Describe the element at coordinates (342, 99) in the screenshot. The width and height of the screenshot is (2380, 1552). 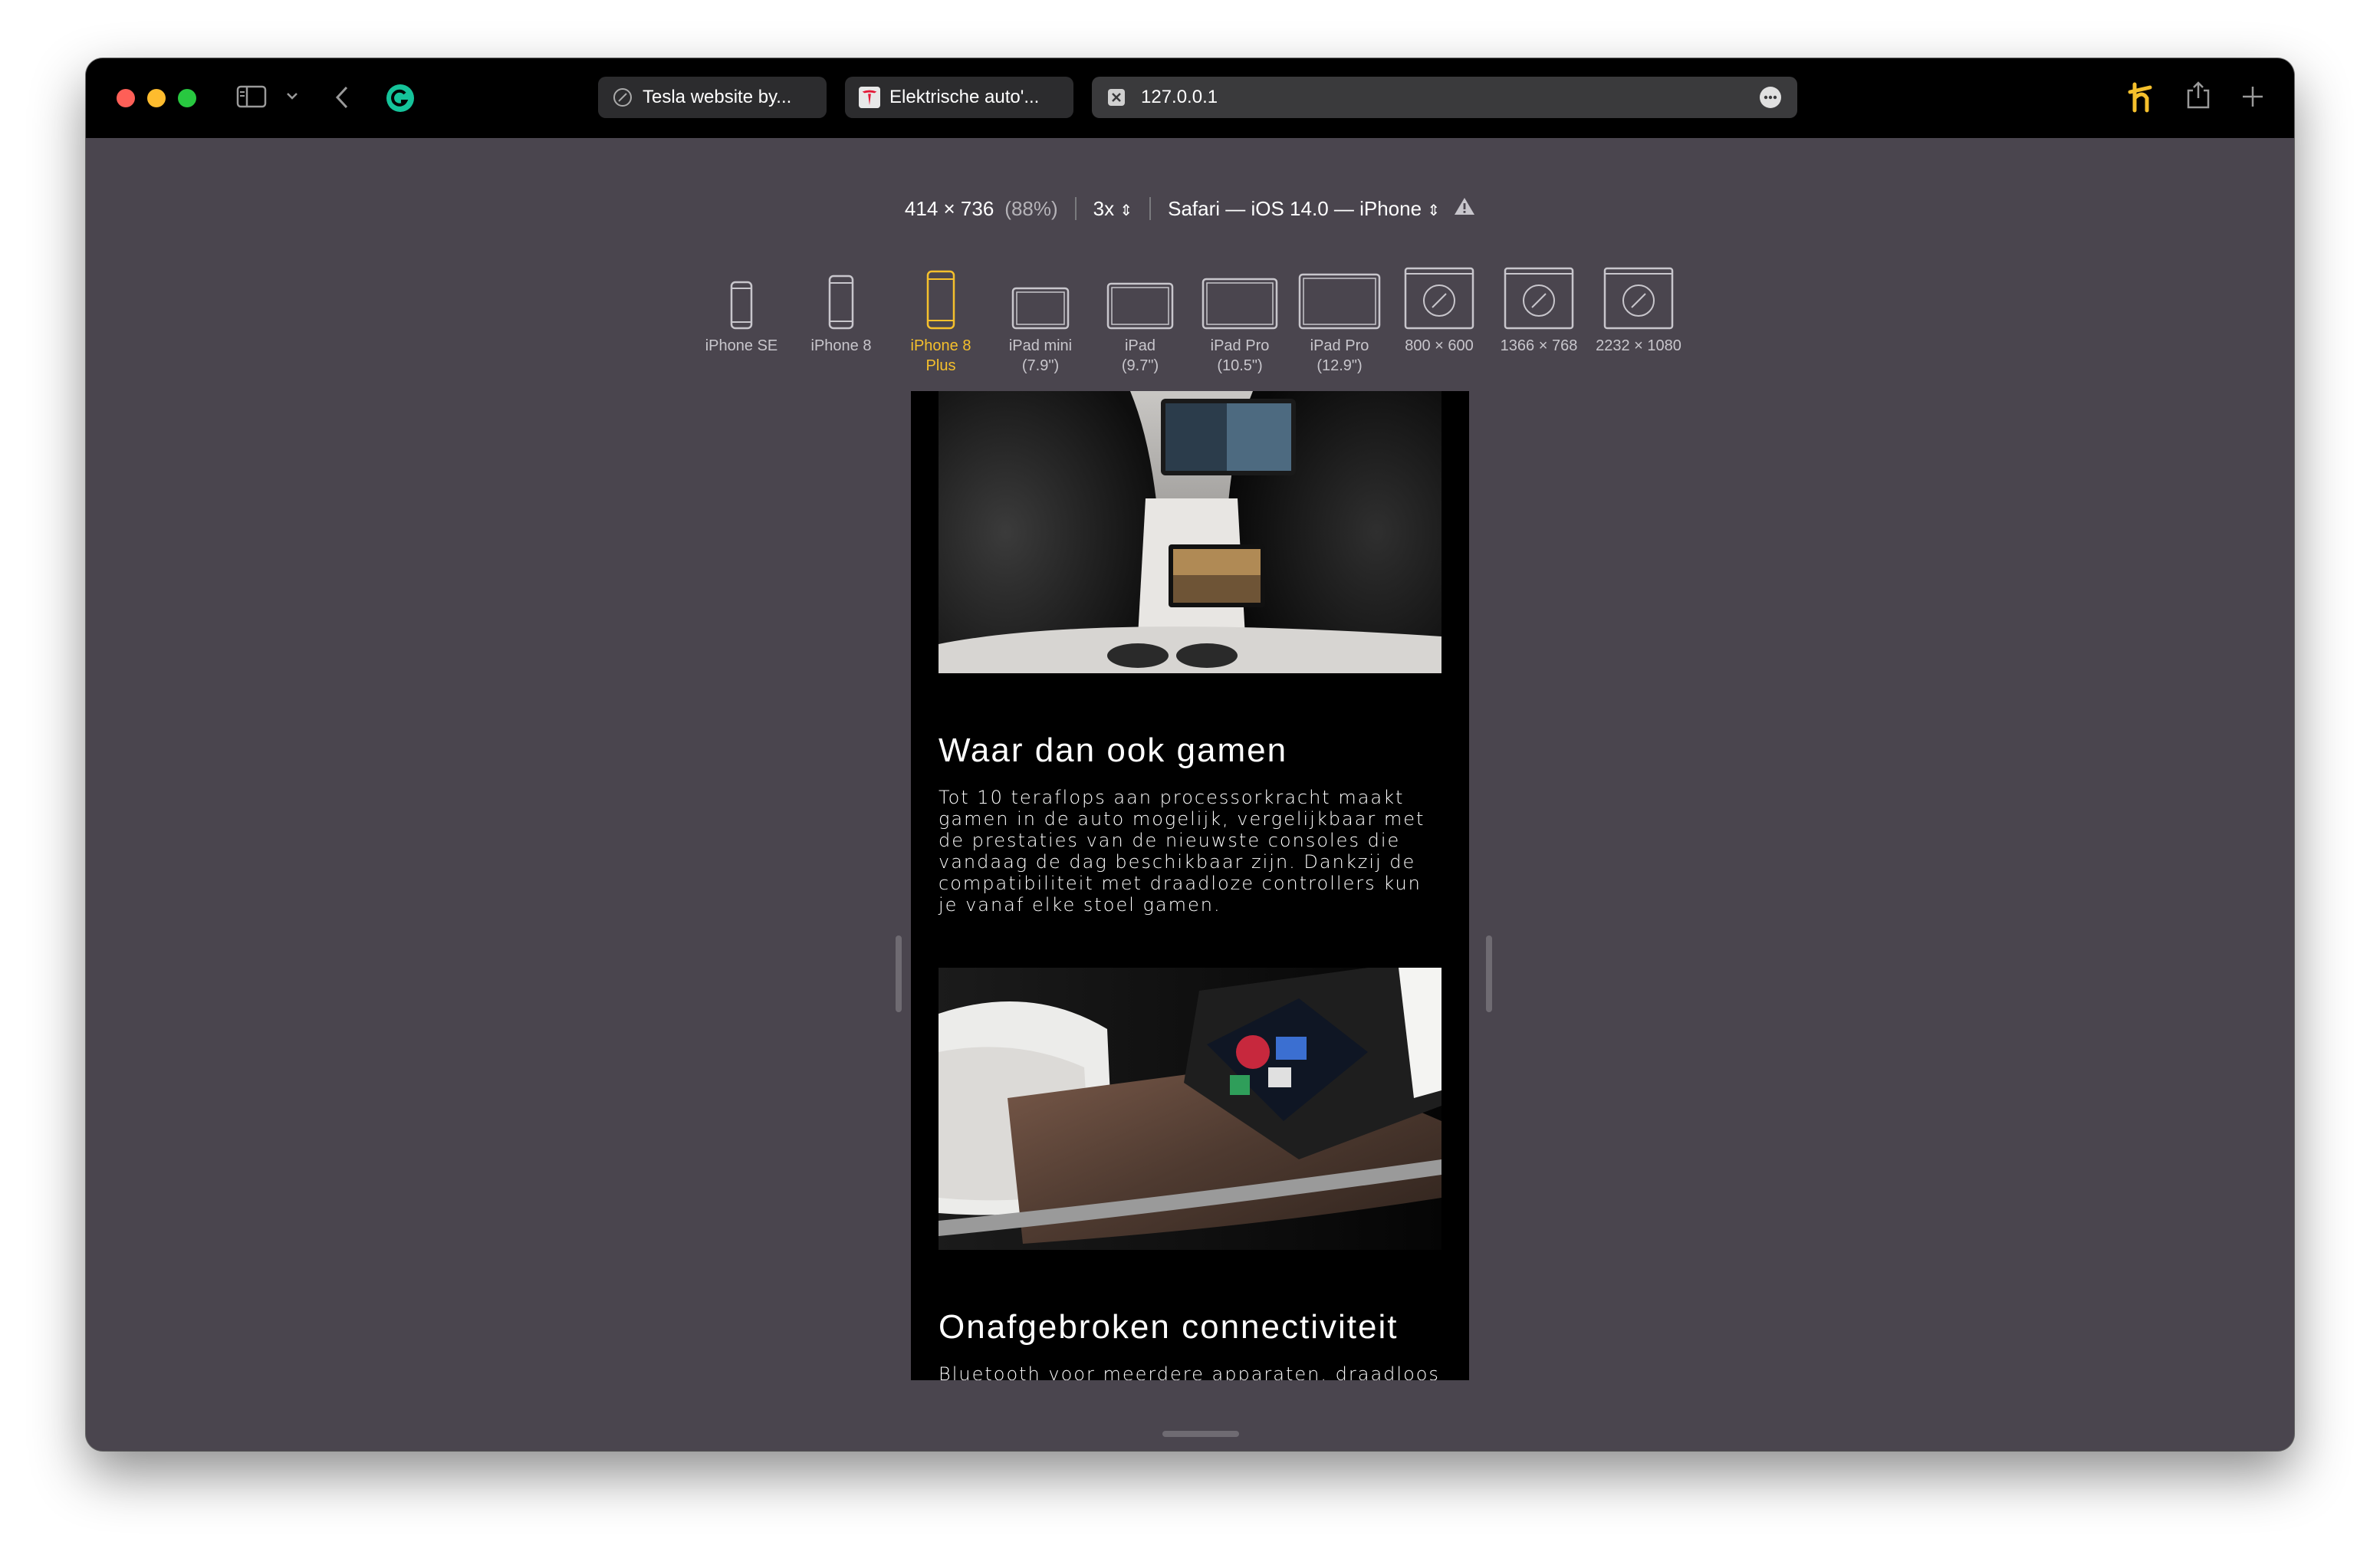
I see `back-button` at that location.